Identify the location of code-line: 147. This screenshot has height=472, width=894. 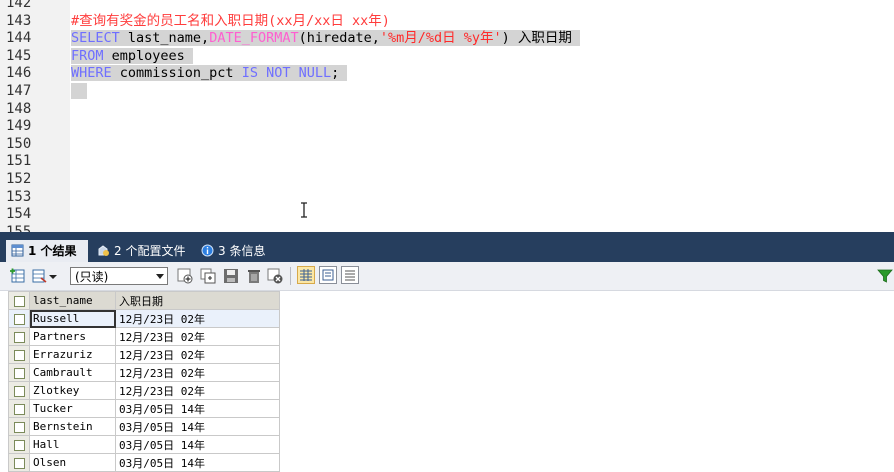
(447, 91).